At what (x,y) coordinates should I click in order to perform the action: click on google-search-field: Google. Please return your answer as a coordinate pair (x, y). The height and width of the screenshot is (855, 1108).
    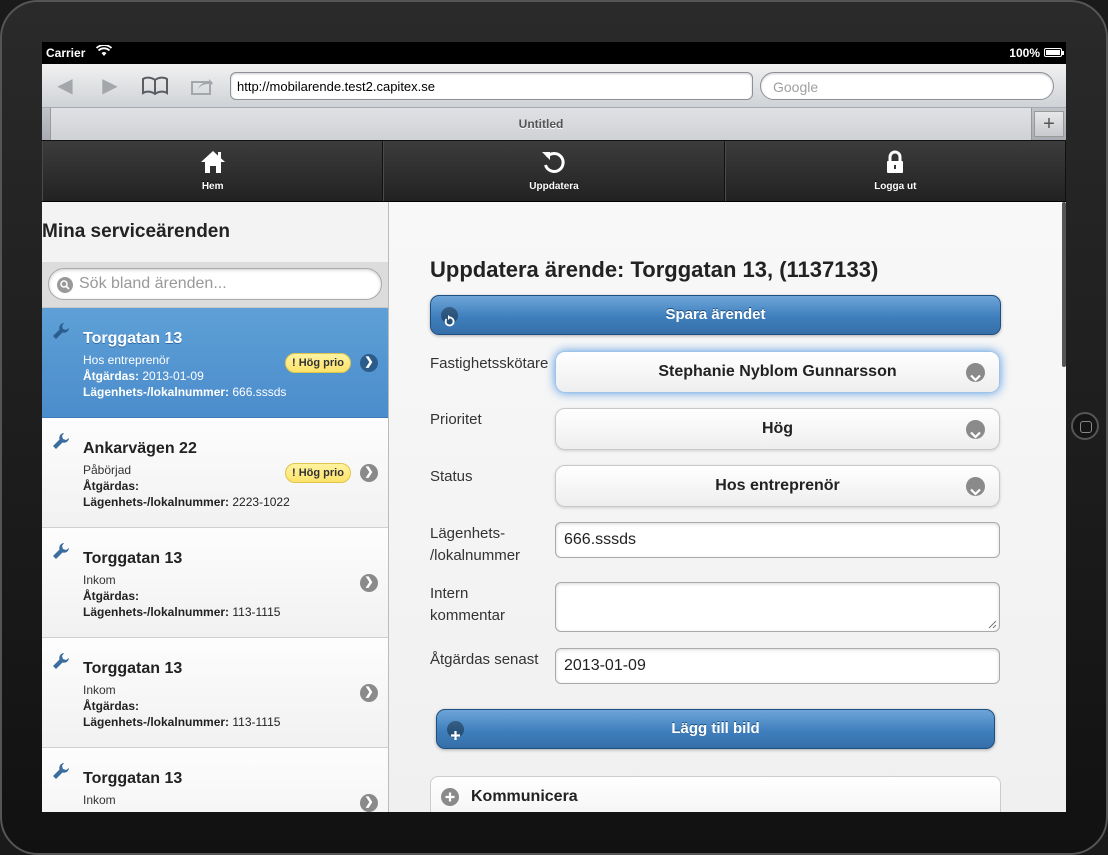
    Looking at the image, I should click on (907, 86).